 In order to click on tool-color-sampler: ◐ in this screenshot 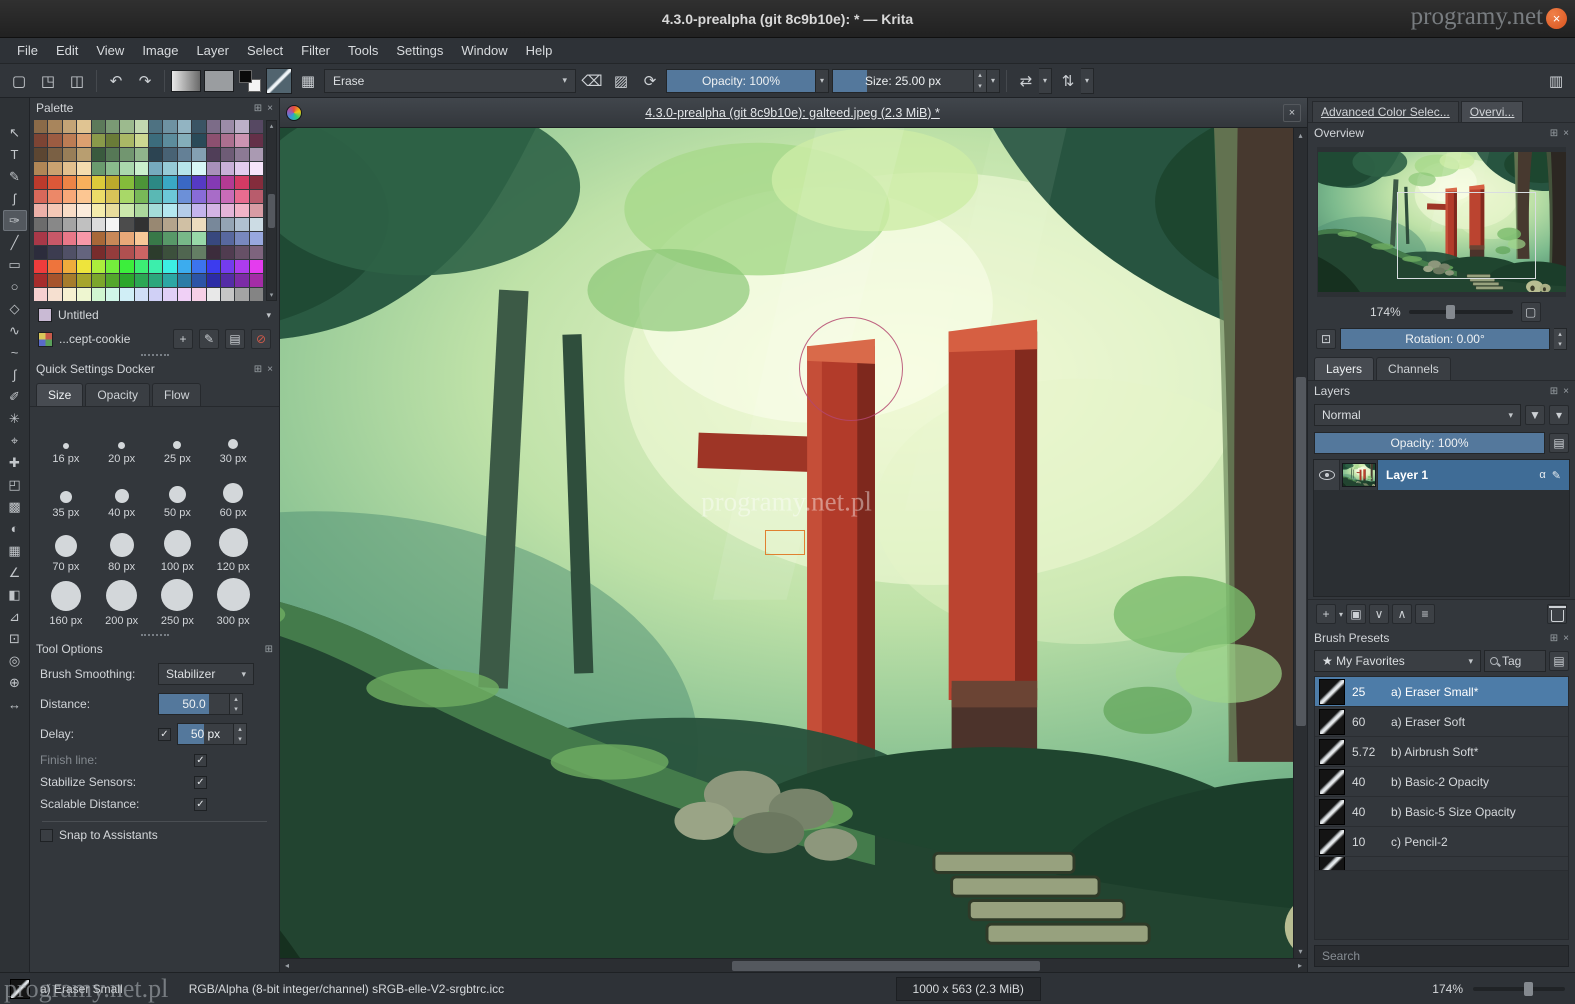, I will do `click(15, 528)`.